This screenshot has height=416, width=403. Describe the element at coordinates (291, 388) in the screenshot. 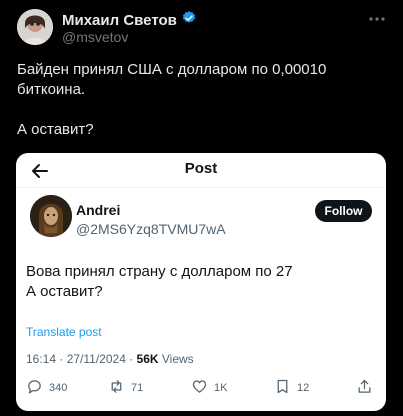

I see `bookmark-action: 12` at that location.